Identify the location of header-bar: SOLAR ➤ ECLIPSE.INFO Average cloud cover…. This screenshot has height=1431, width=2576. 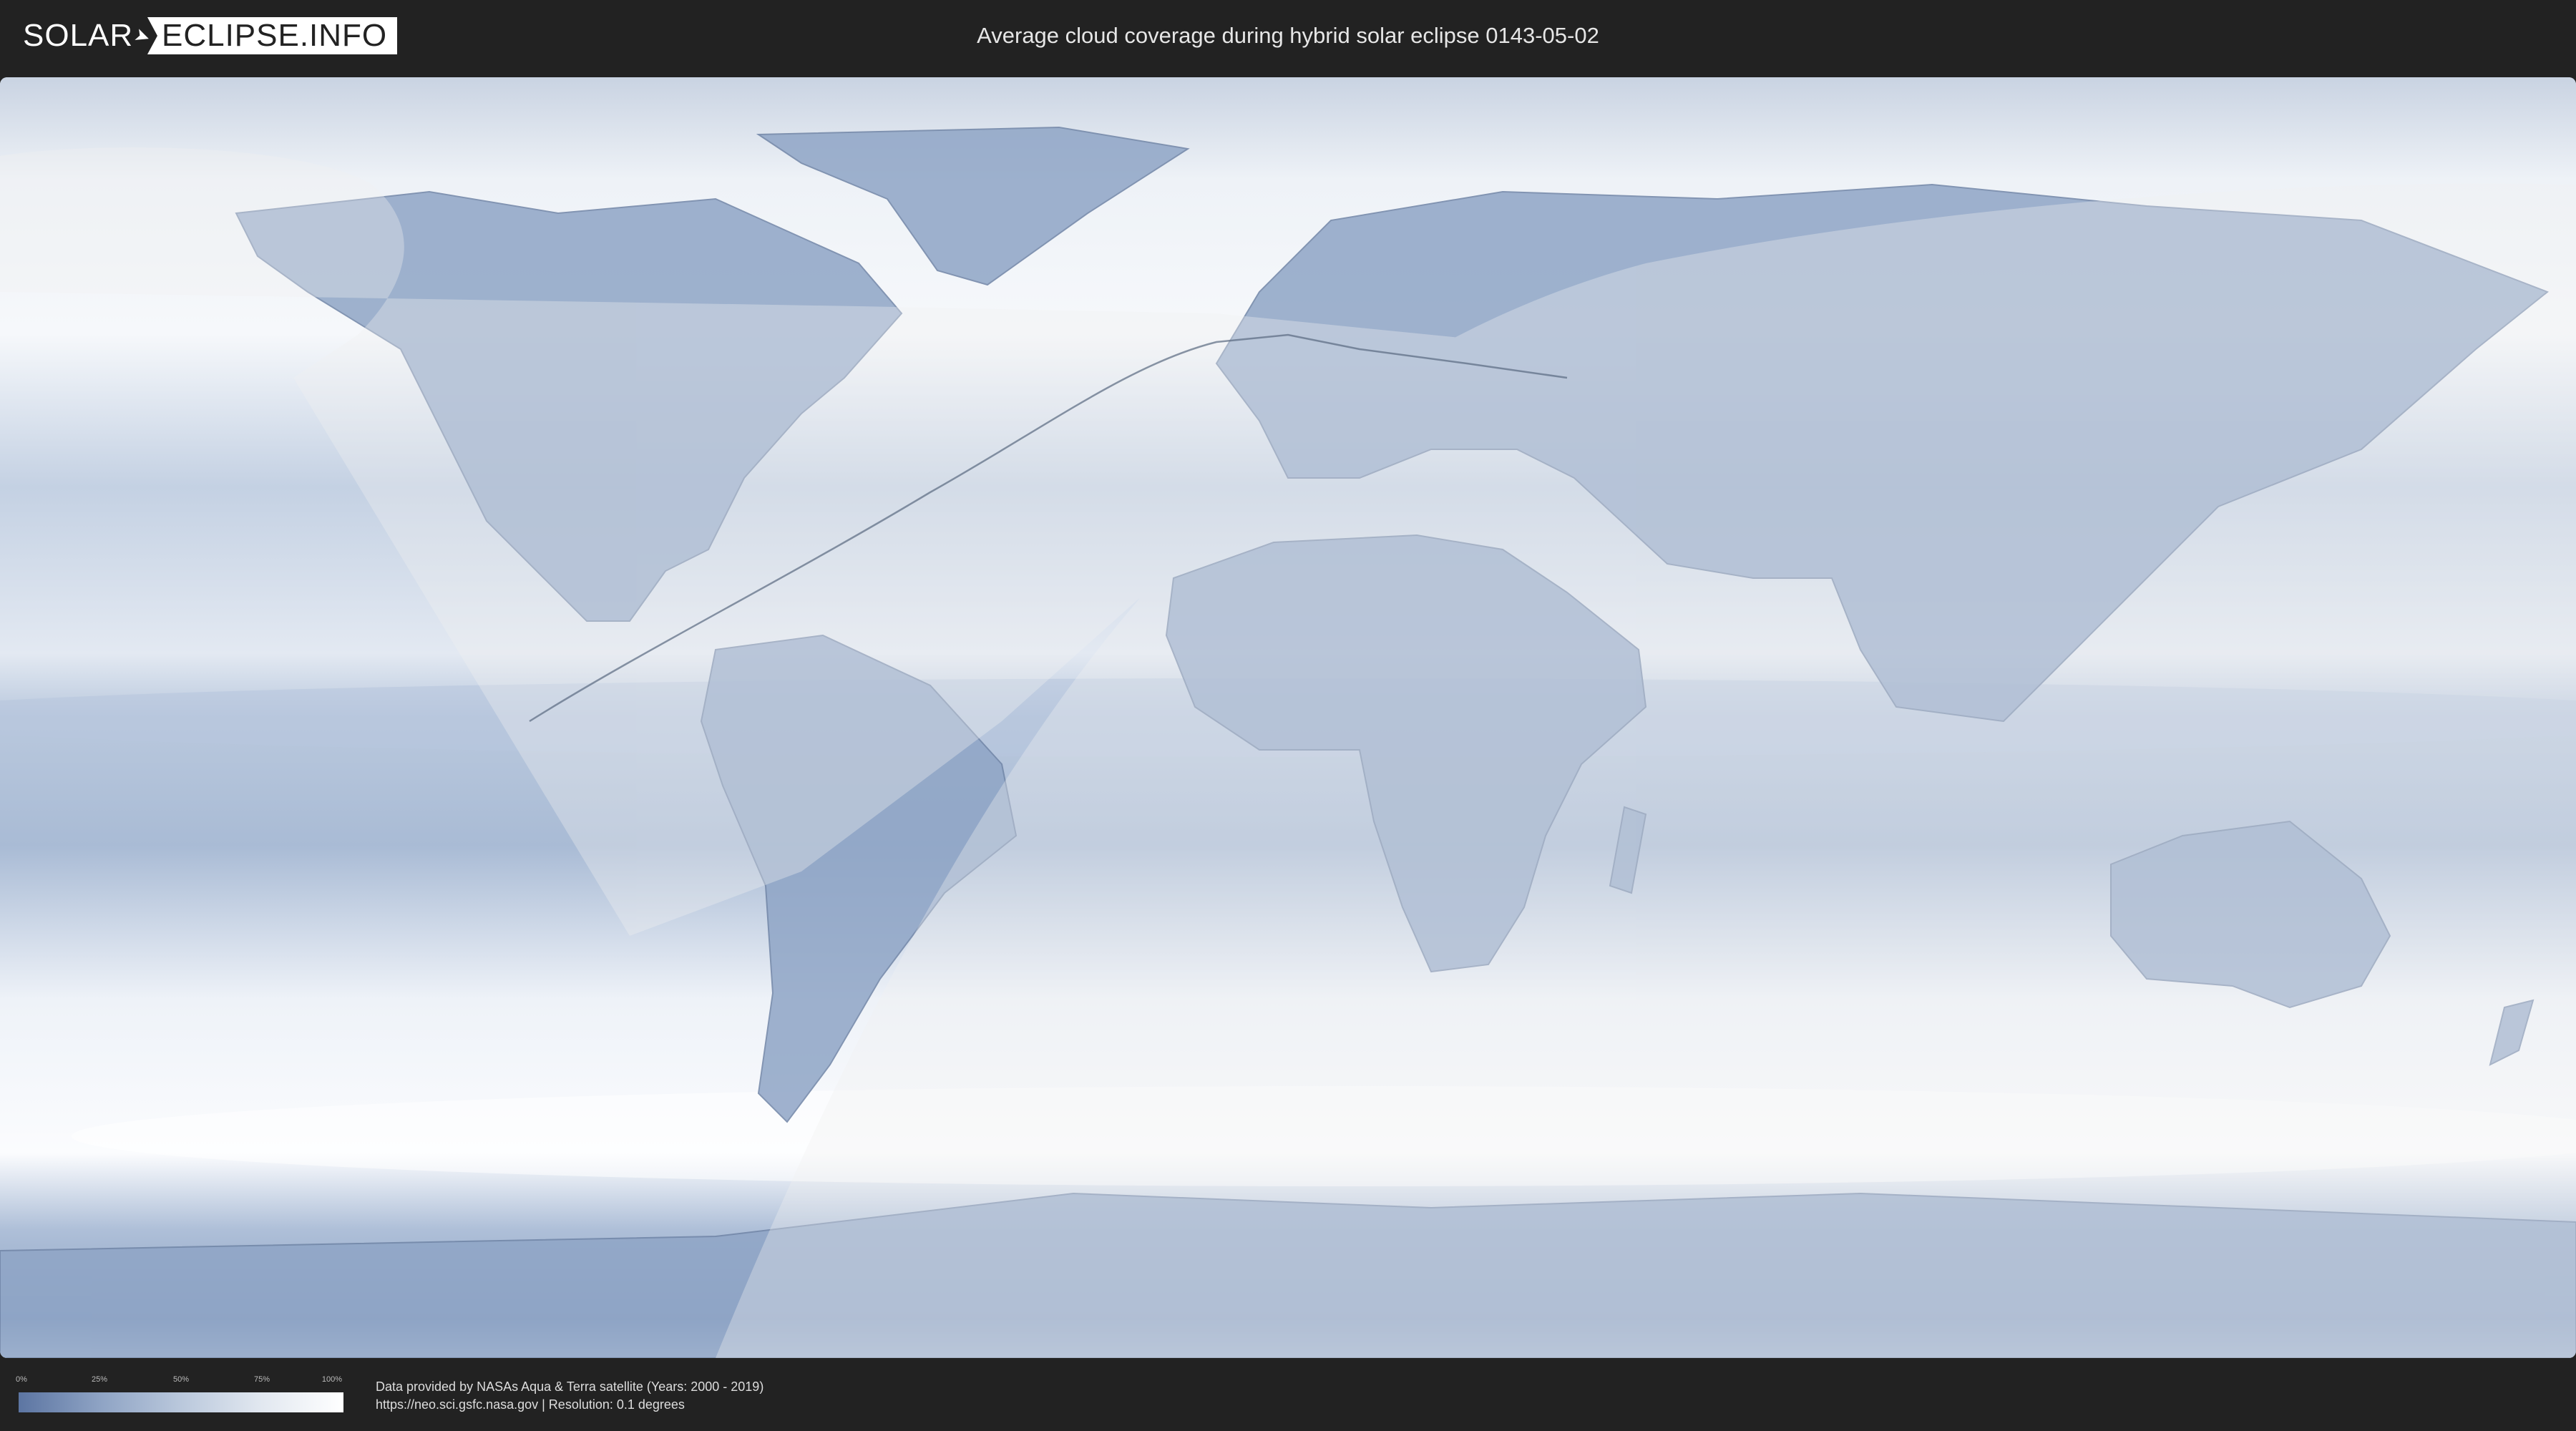
(1288, 36).